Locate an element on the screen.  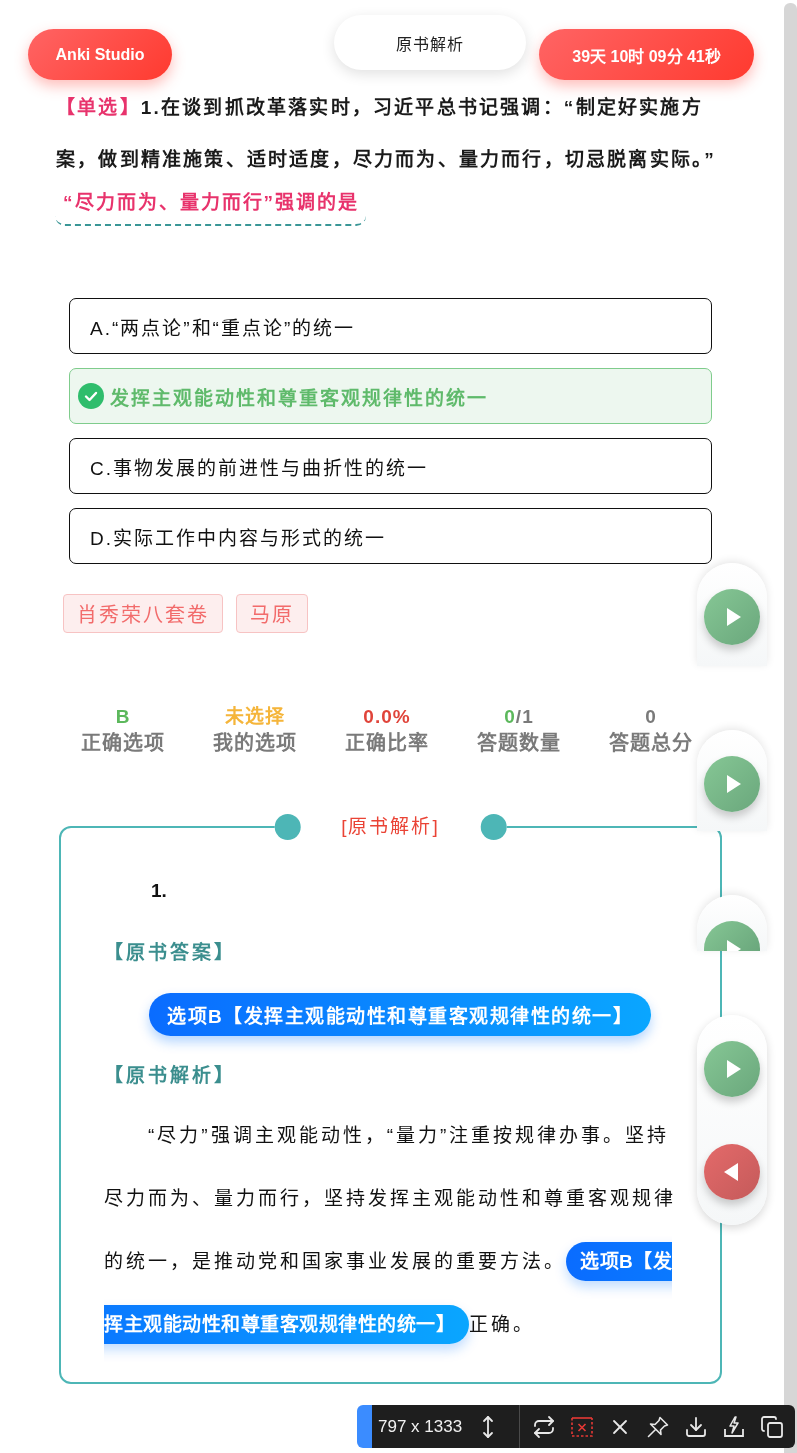
check-circle-icon is located at coordinates (91, 396).